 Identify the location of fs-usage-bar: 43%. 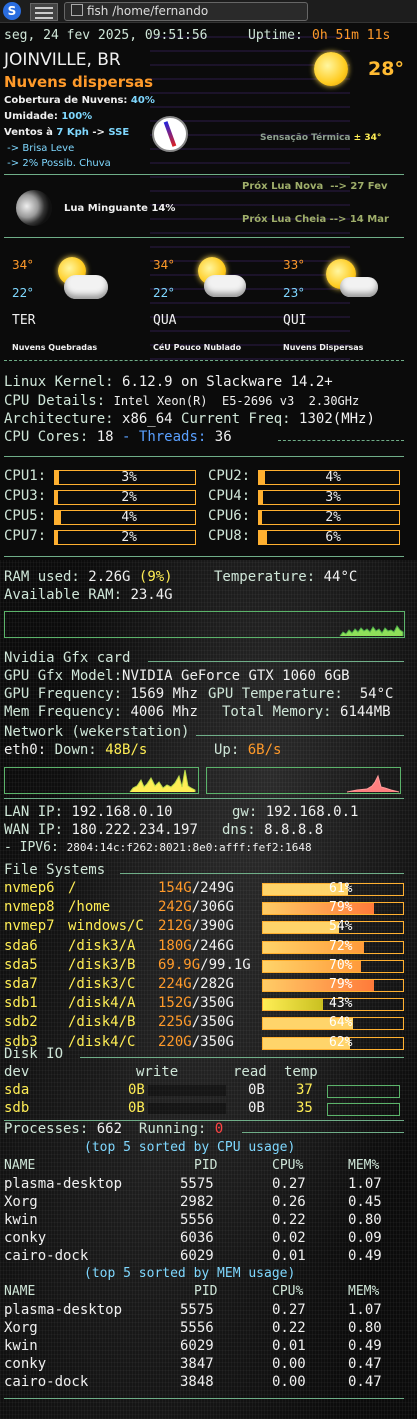
(333, 1004).